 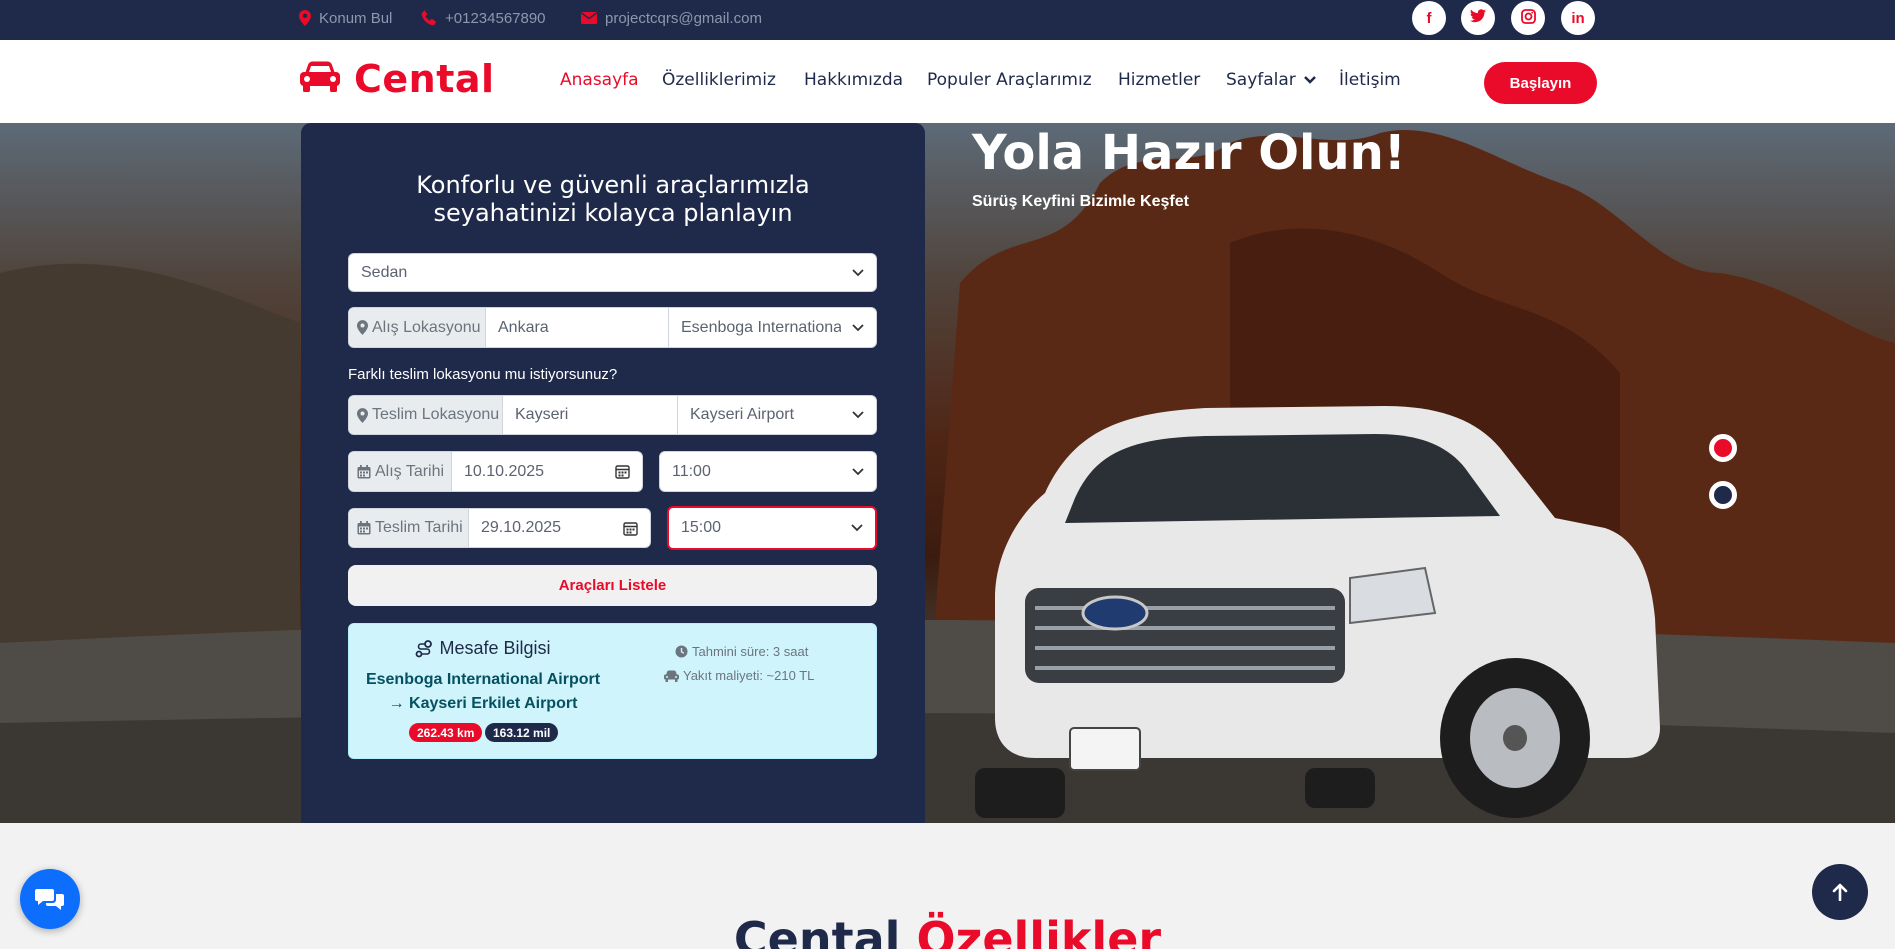 I want to click on location-text: Konum Bul, so click(x=356, y=18).